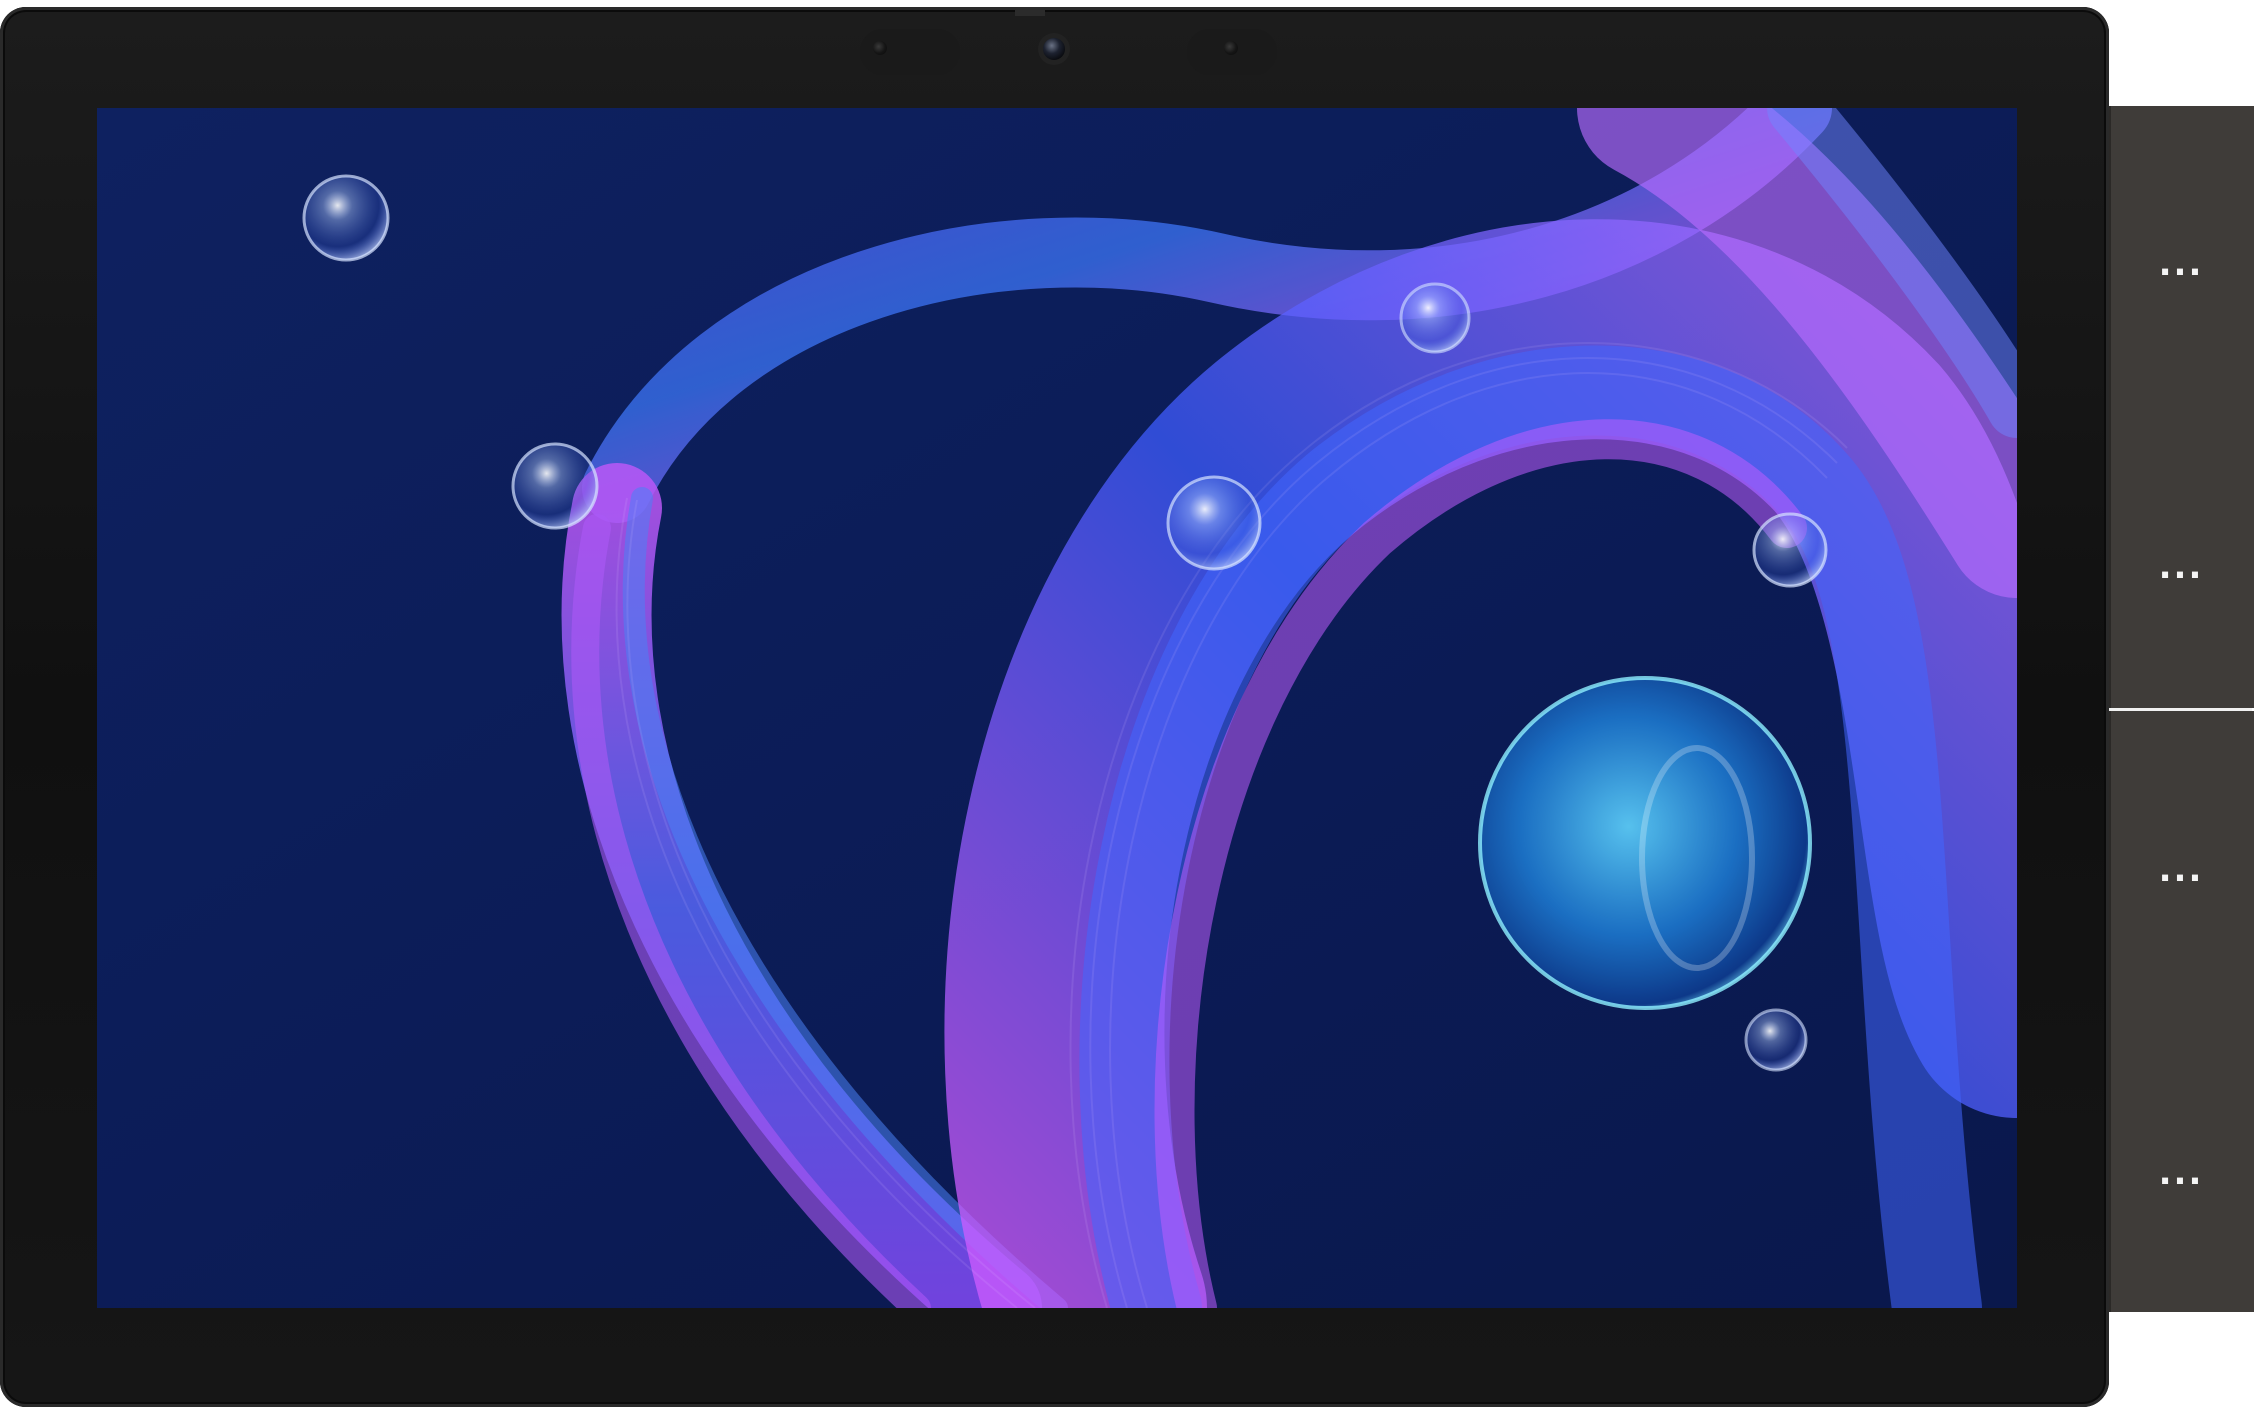 This screenshot has height=1412, width=2257. I want to click on power-button, so click(1030, 11).